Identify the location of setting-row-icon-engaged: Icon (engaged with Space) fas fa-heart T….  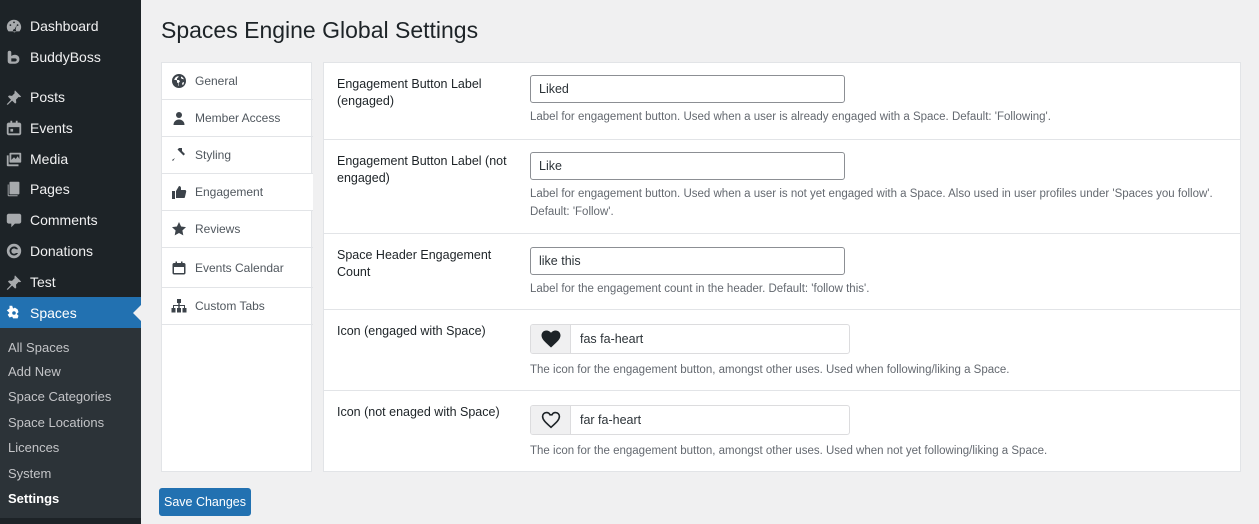
(782, 350).